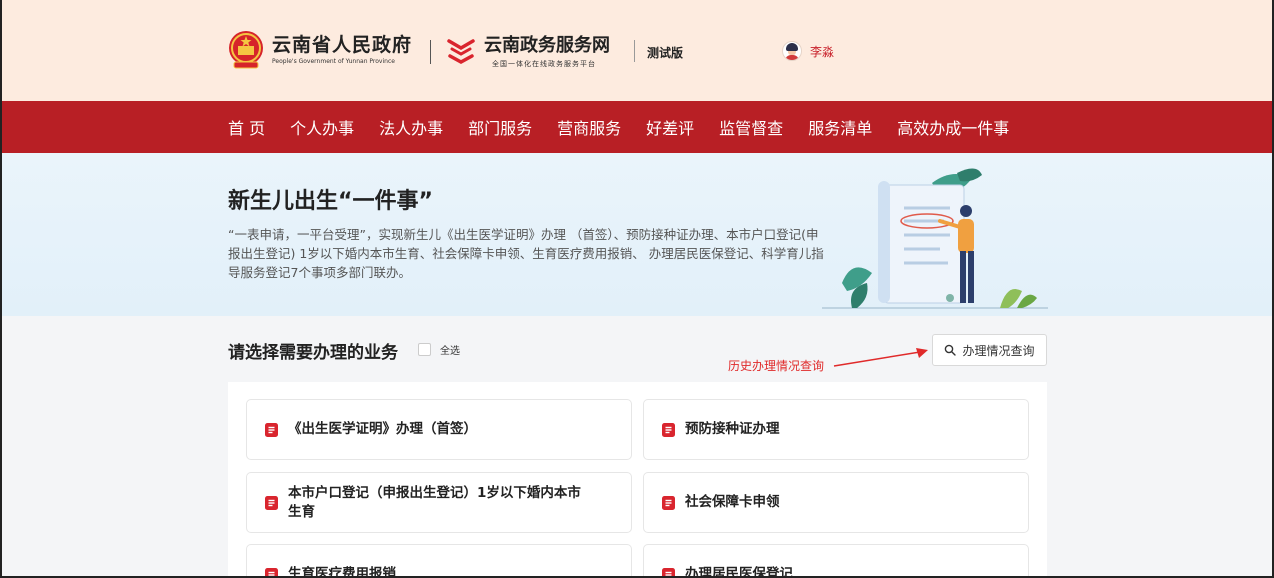 This screenshot has width=1274, height=578. Describe the element at coordinates (953, 127) in the screenshot. I see `nav-one-thing: 高效办成一件事` at that location.